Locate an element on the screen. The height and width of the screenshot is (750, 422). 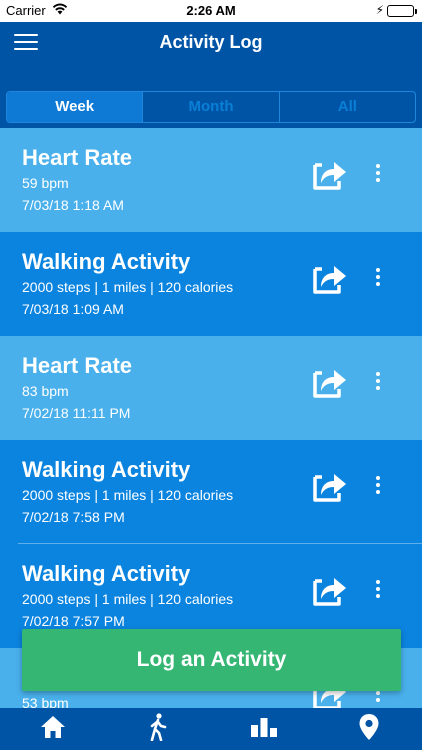
activity-date: 7/02/18 7:57 PM is located at coordinates (73, 621).